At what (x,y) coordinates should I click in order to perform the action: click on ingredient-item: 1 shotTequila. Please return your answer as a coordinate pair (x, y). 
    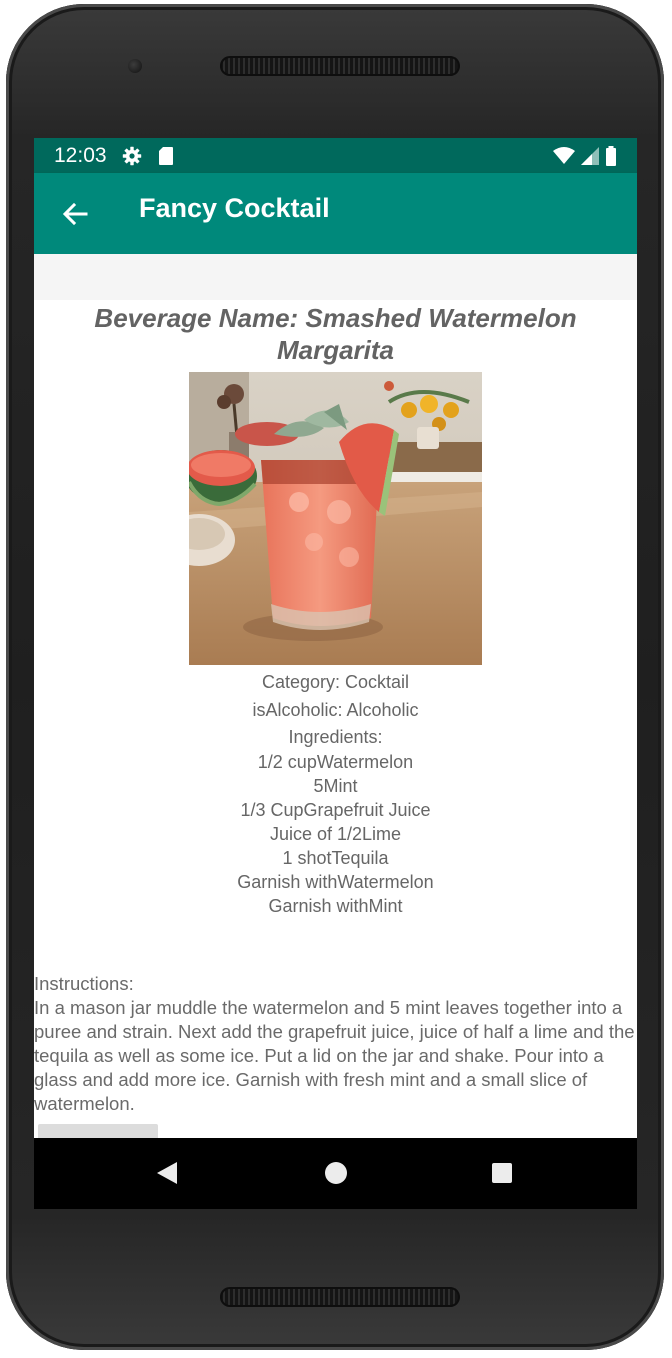
    Looking at the image, I should click on (335, 858).